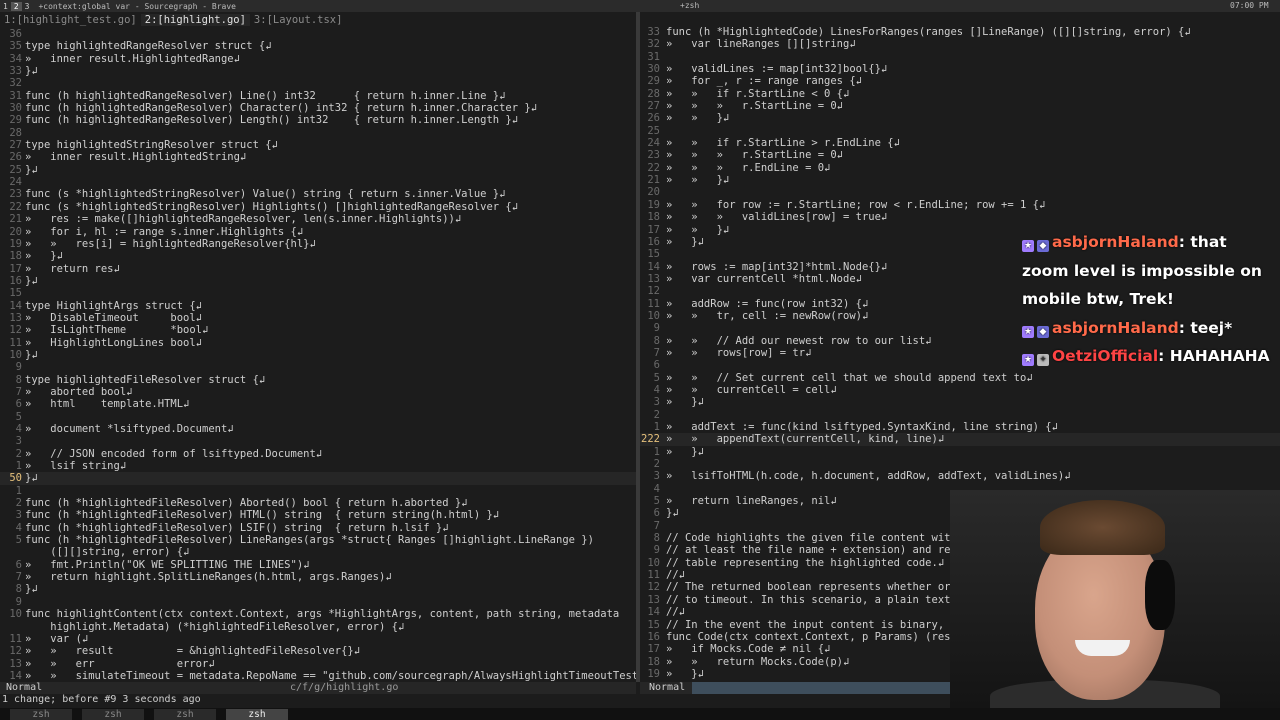  Describe the element at coordinates (318, 441) in the screenshot. I see `code-line: 3` at that location.